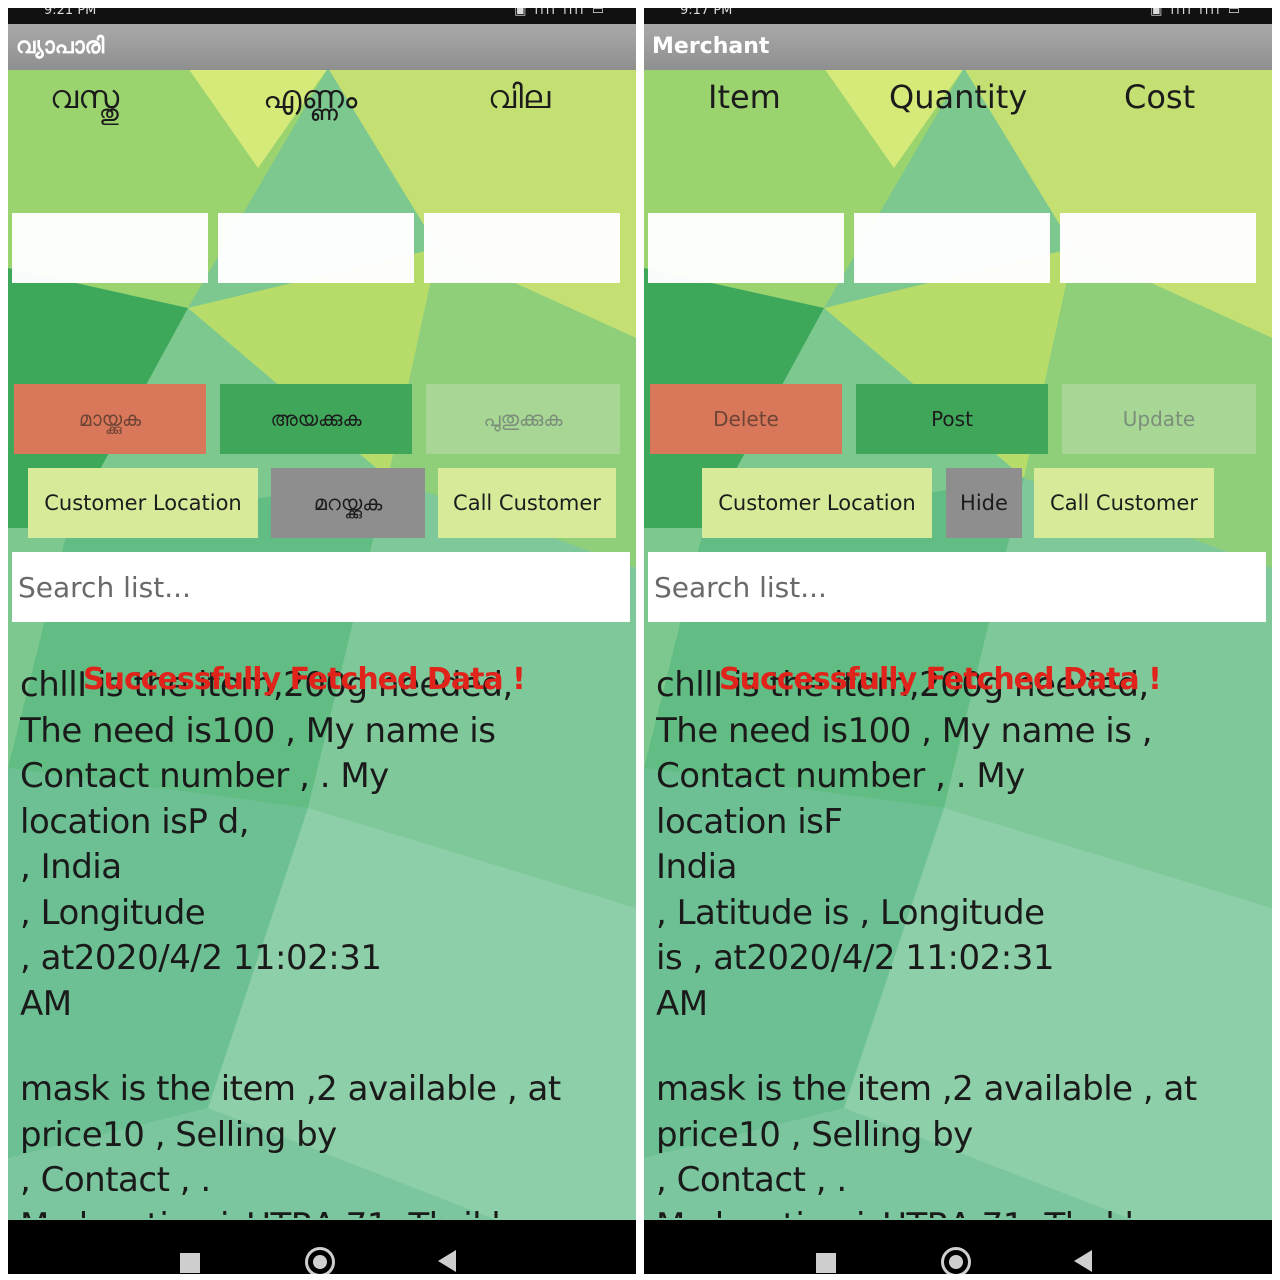 This screenshot has height=1280, width=1280. I want to click on header-quantity: എണ്ണം, so click(310, 97).